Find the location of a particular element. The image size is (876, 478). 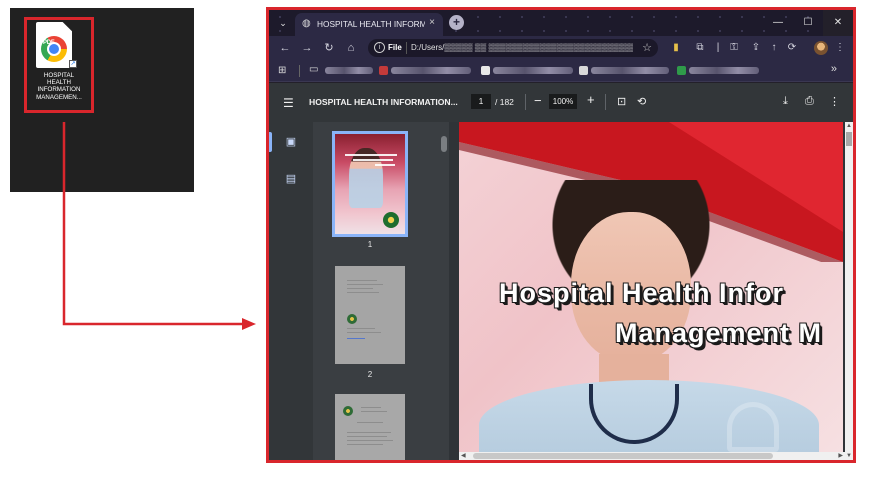

cover-title-line-1: Hospital Health Infor is located at coordinates (642, 293).